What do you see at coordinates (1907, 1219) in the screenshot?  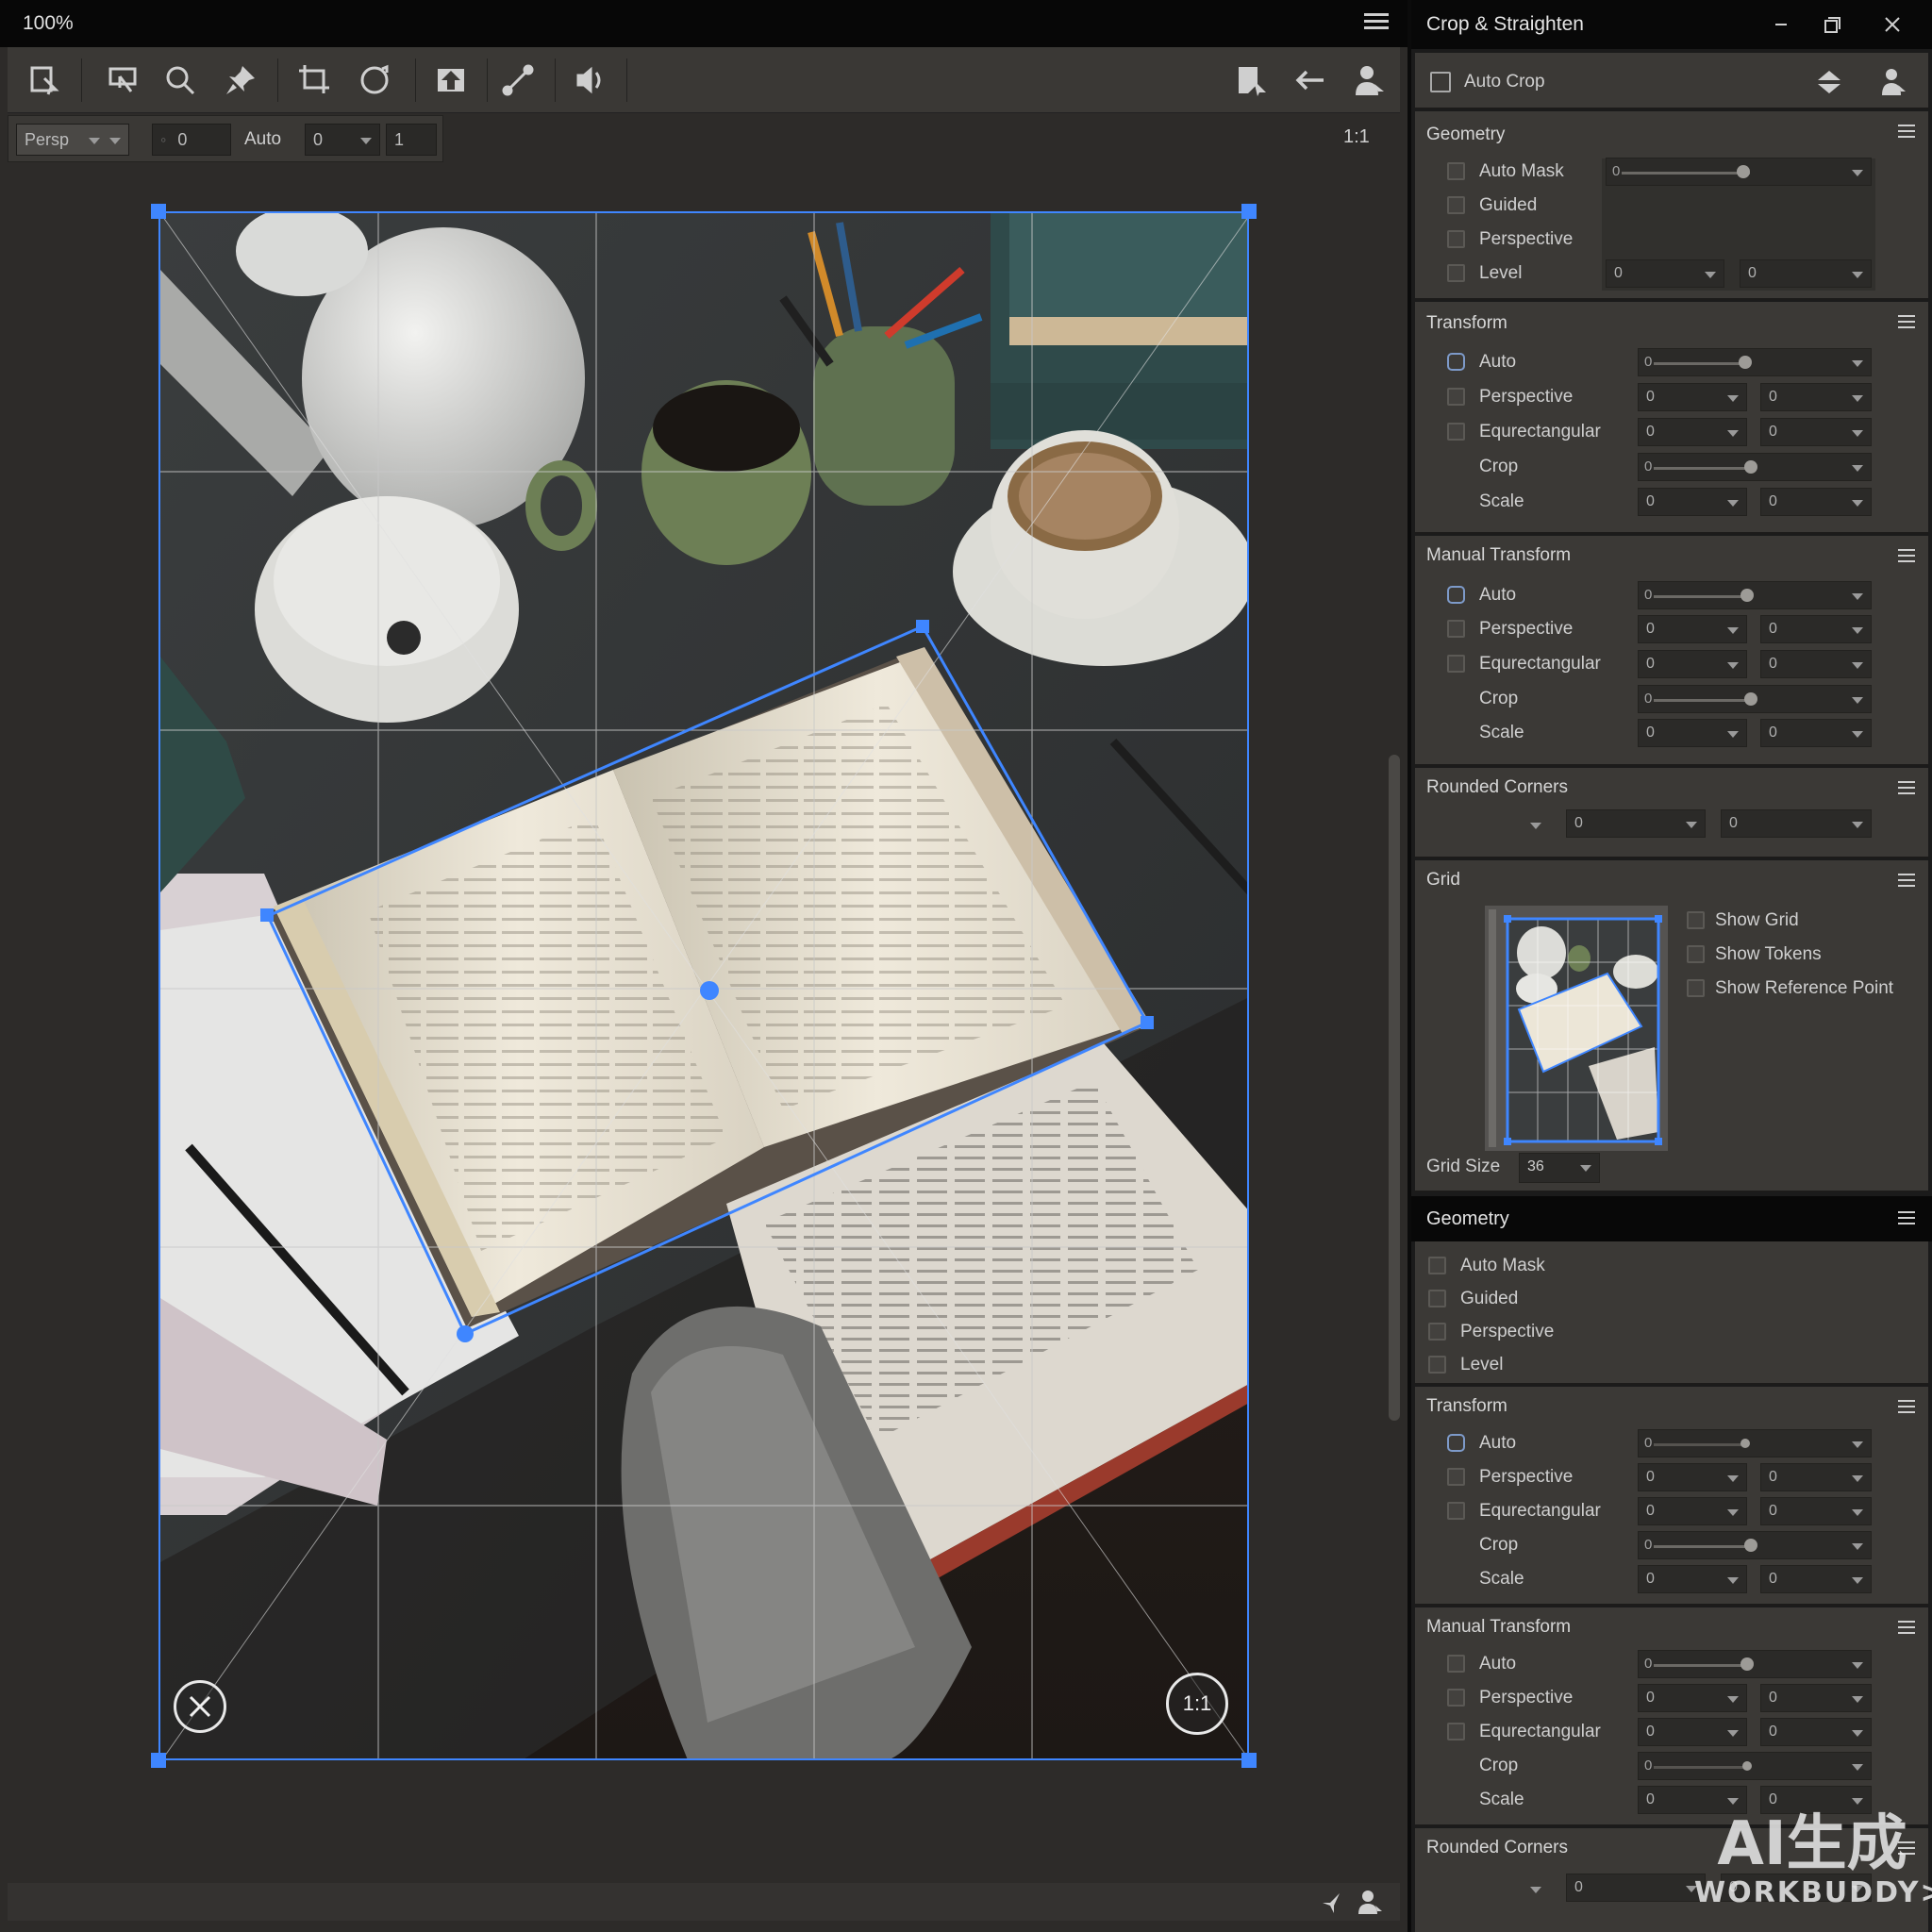 I see `geometry2-menu-icon` at bounding box center [1907, 1219].